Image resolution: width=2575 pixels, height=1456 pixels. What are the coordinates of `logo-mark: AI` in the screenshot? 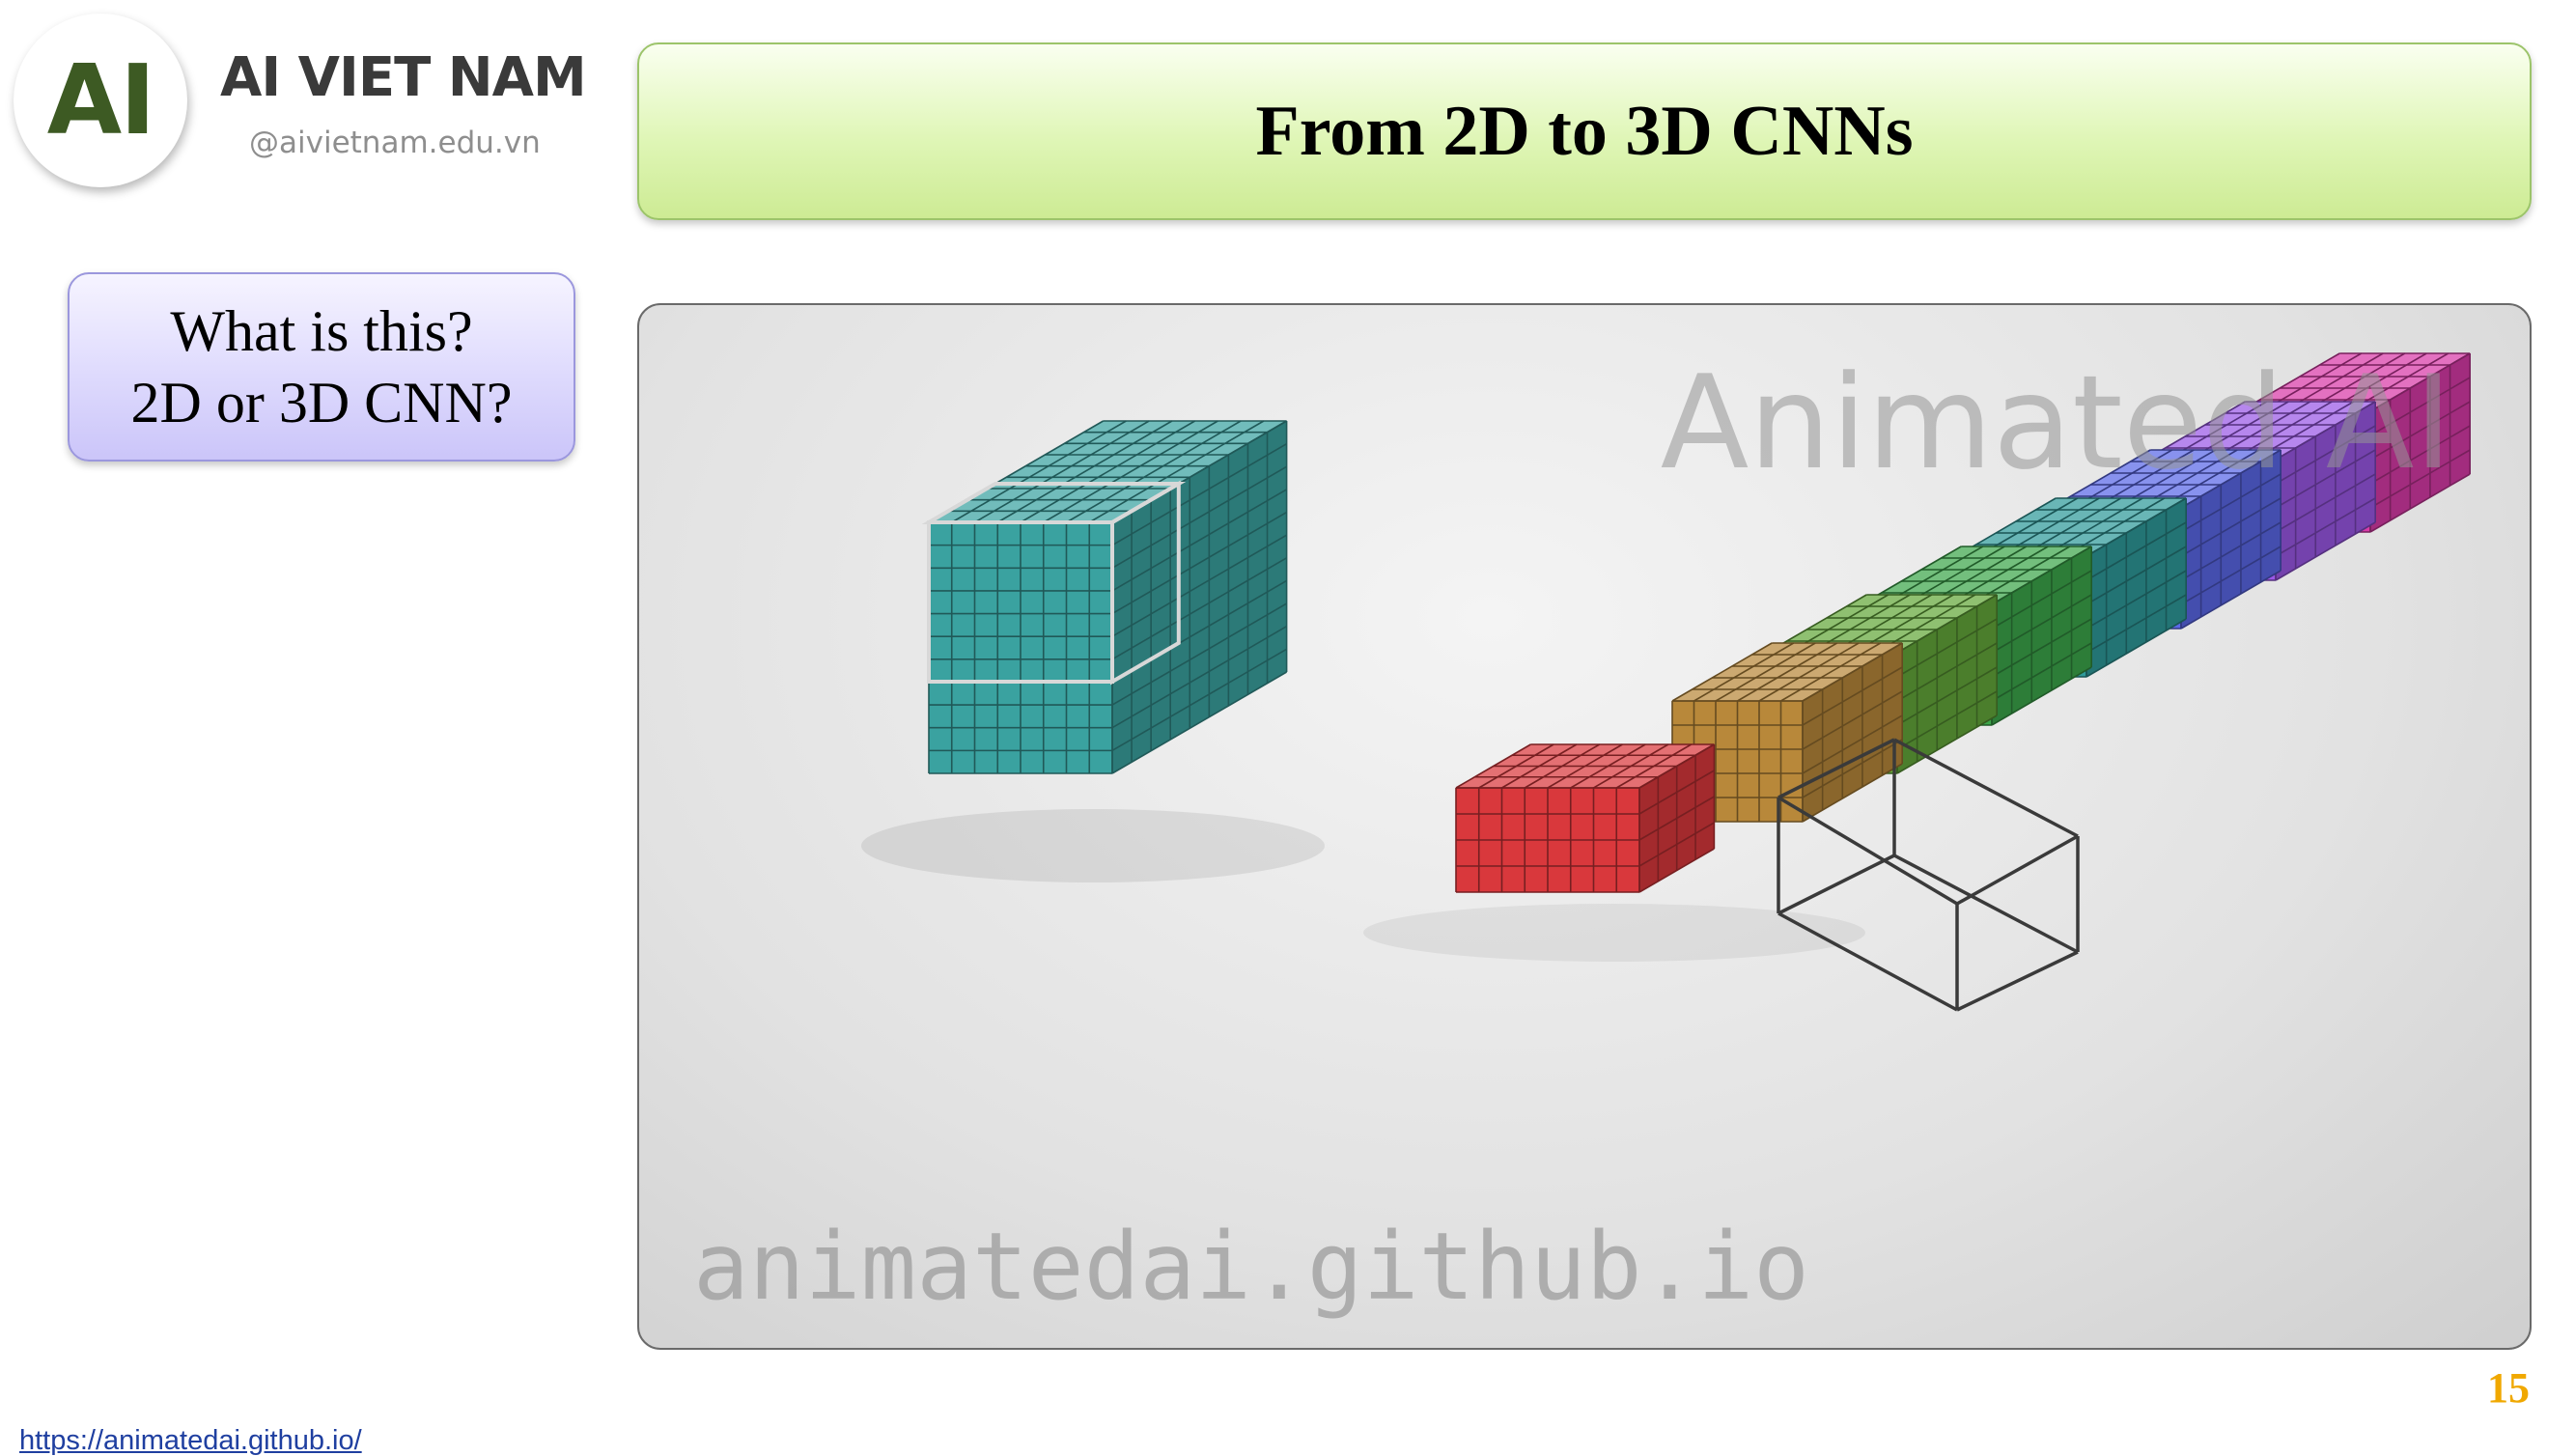 It's located at (101, 100).